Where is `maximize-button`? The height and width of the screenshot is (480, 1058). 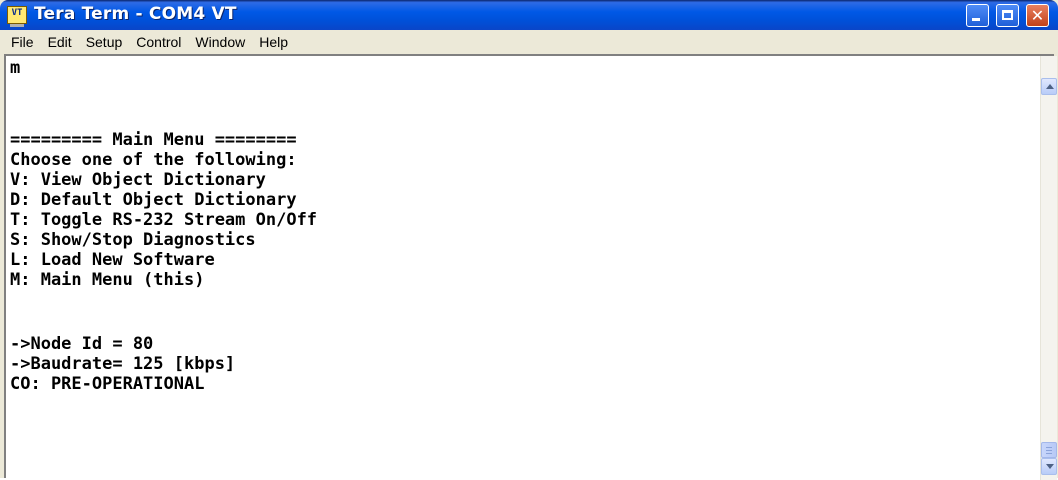 maximize-button is located at coordinates (1007, 15).